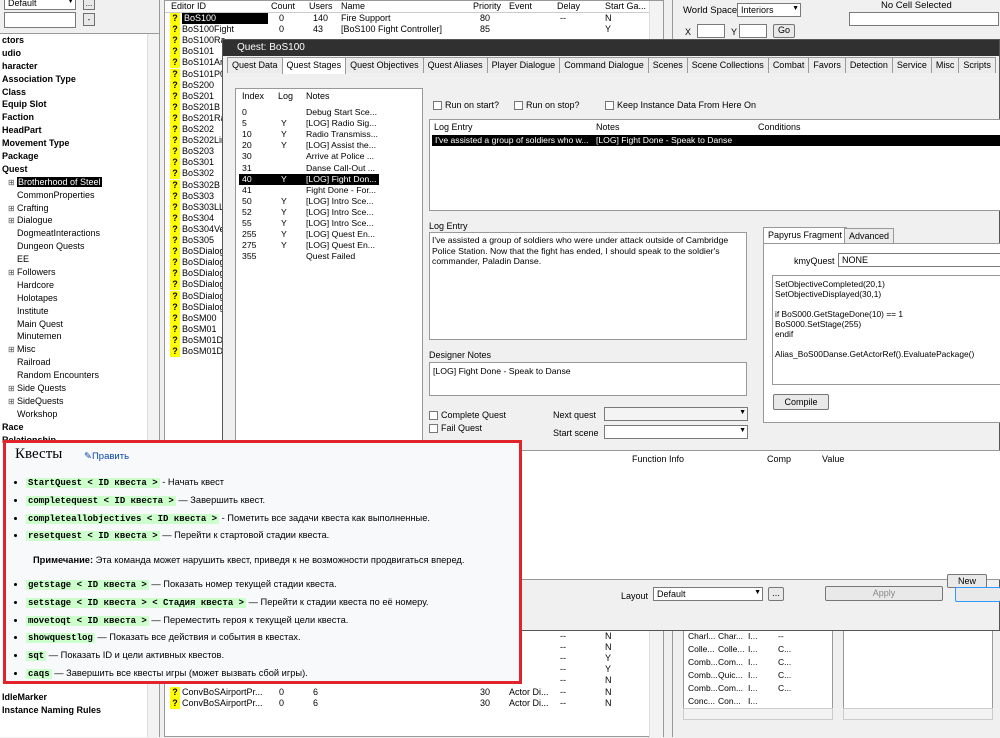 This screenshot has height=738, width=1000. I want to click on tree-item: Movement Type, so click(74, 143).